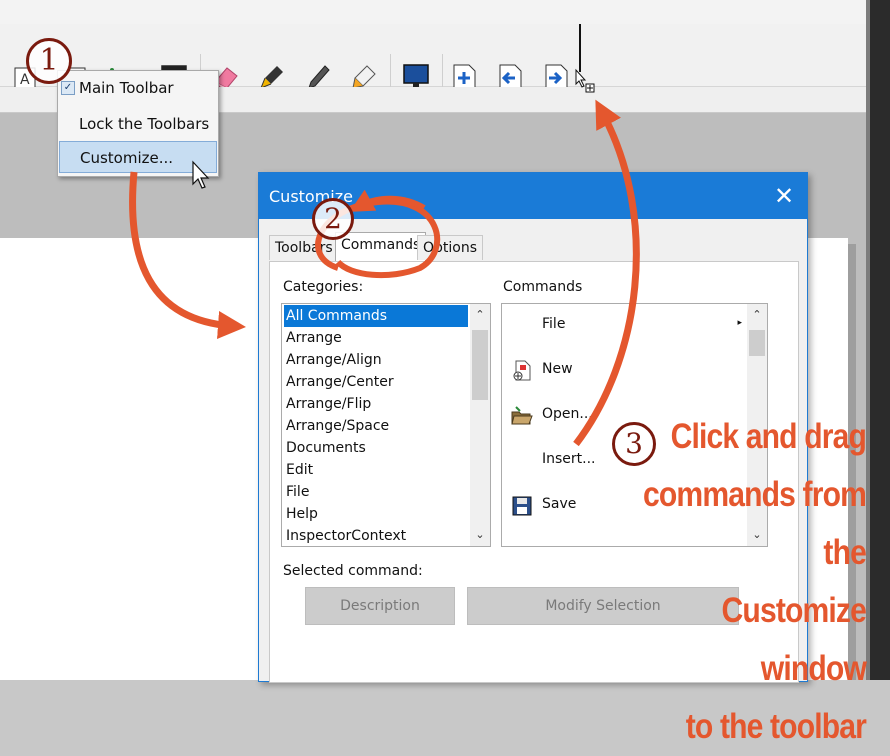 This screenshot has width=890, height=756. Describe the element at coordinates (554, 324) in the screenshot. I see `command-label: File` at that location.